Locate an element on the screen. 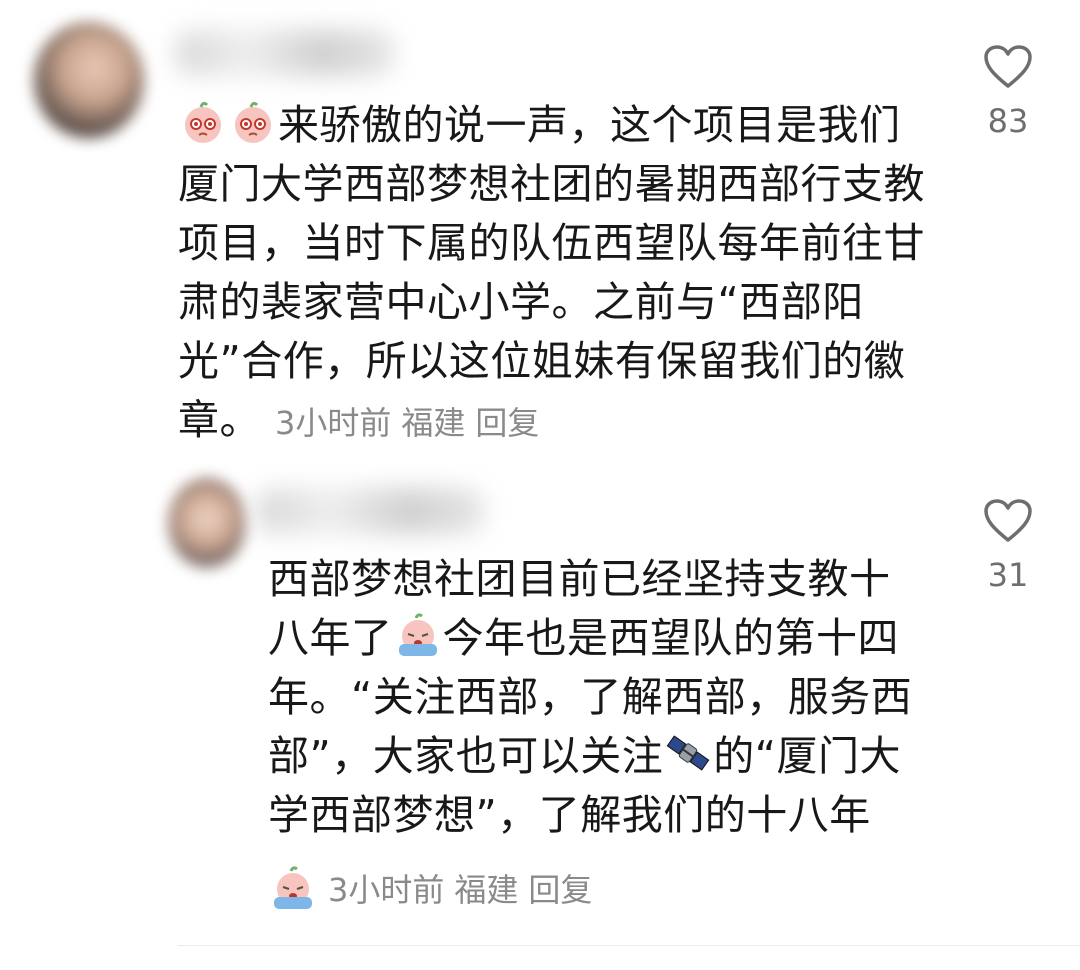 This screenshot has height=970, width=1080. comment-2-footer: 3小时前 福建 回复 is located at coordinates (435, 887).